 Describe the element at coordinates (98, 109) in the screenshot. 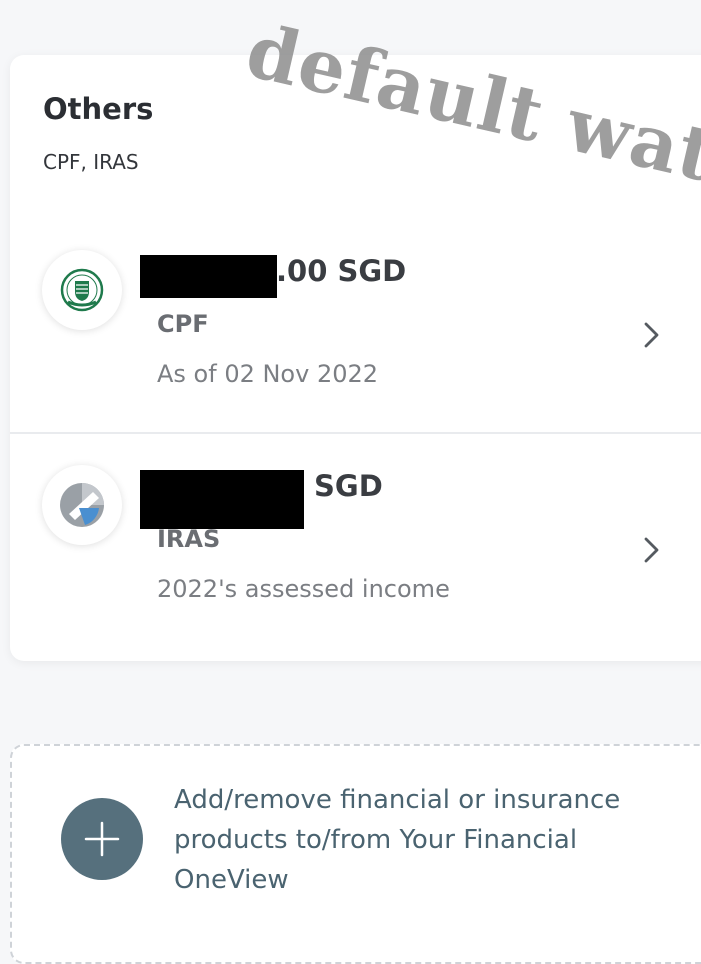

I see `section-title: Others` at that location.